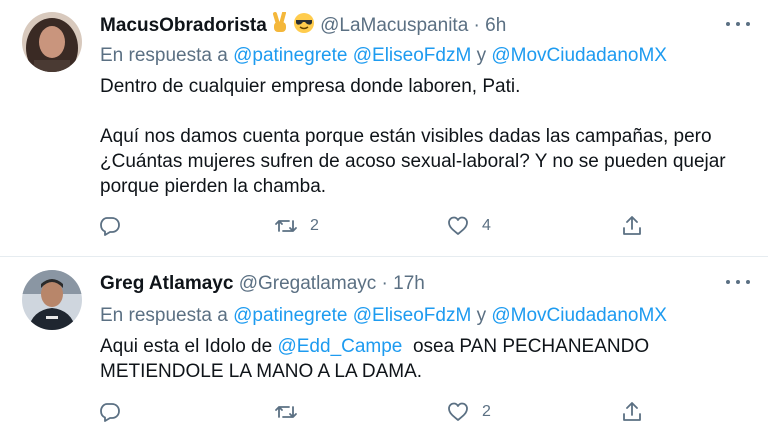 This screenshot has height=440, width=768. I want to click on like-button: 2, so click(468, 412).